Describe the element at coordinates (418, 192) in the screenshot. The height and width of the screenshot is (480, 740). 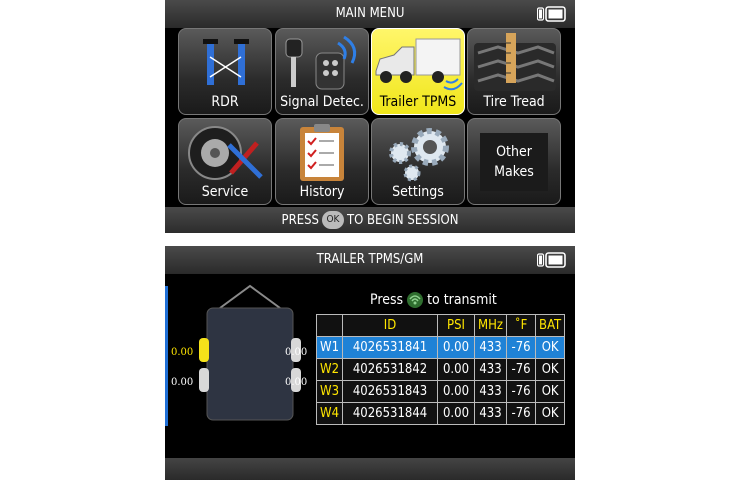
I see `settings-label: Settings` at that location.